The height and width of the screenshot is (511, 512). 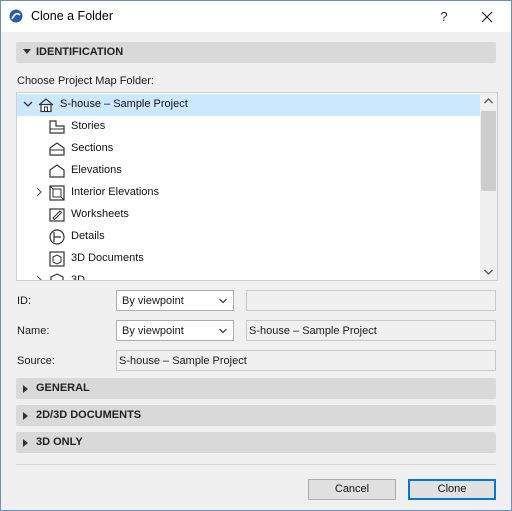 I want to click on tree-label: Choose Project Map Folder:, so click(x=85, y=81).